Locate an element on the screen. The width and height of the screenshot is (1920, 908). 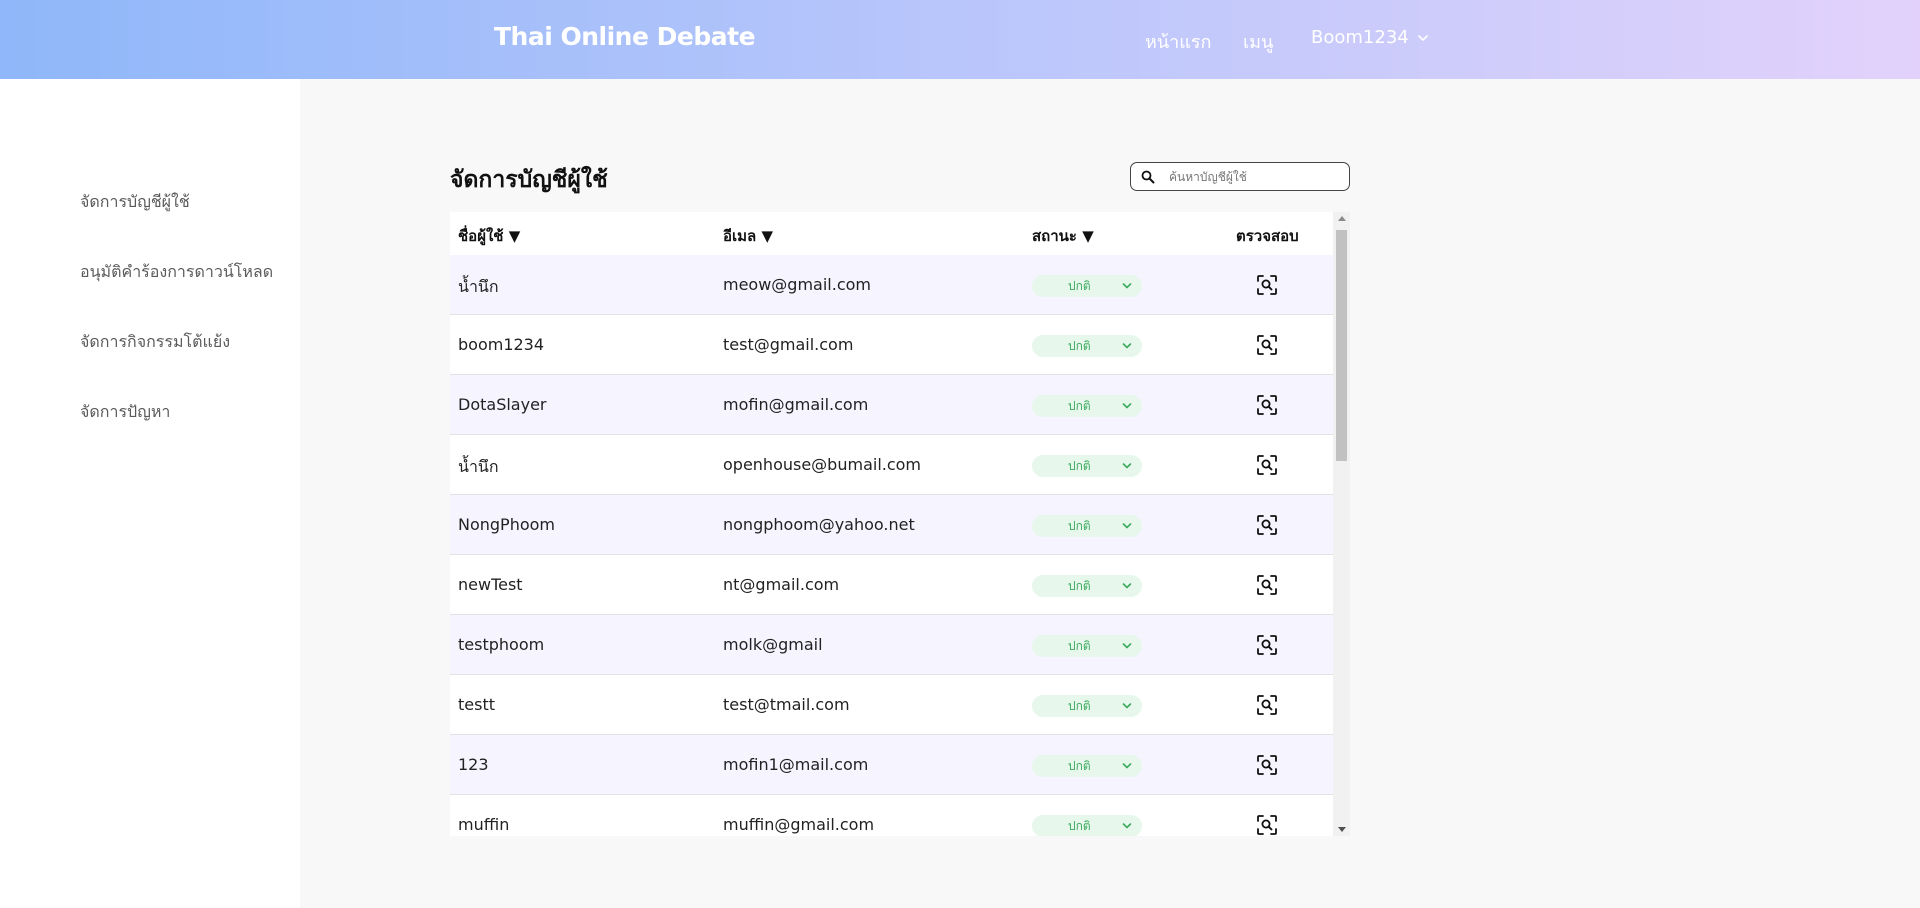
cell-email: test@tmail.com is located at coordinates (786, 704).